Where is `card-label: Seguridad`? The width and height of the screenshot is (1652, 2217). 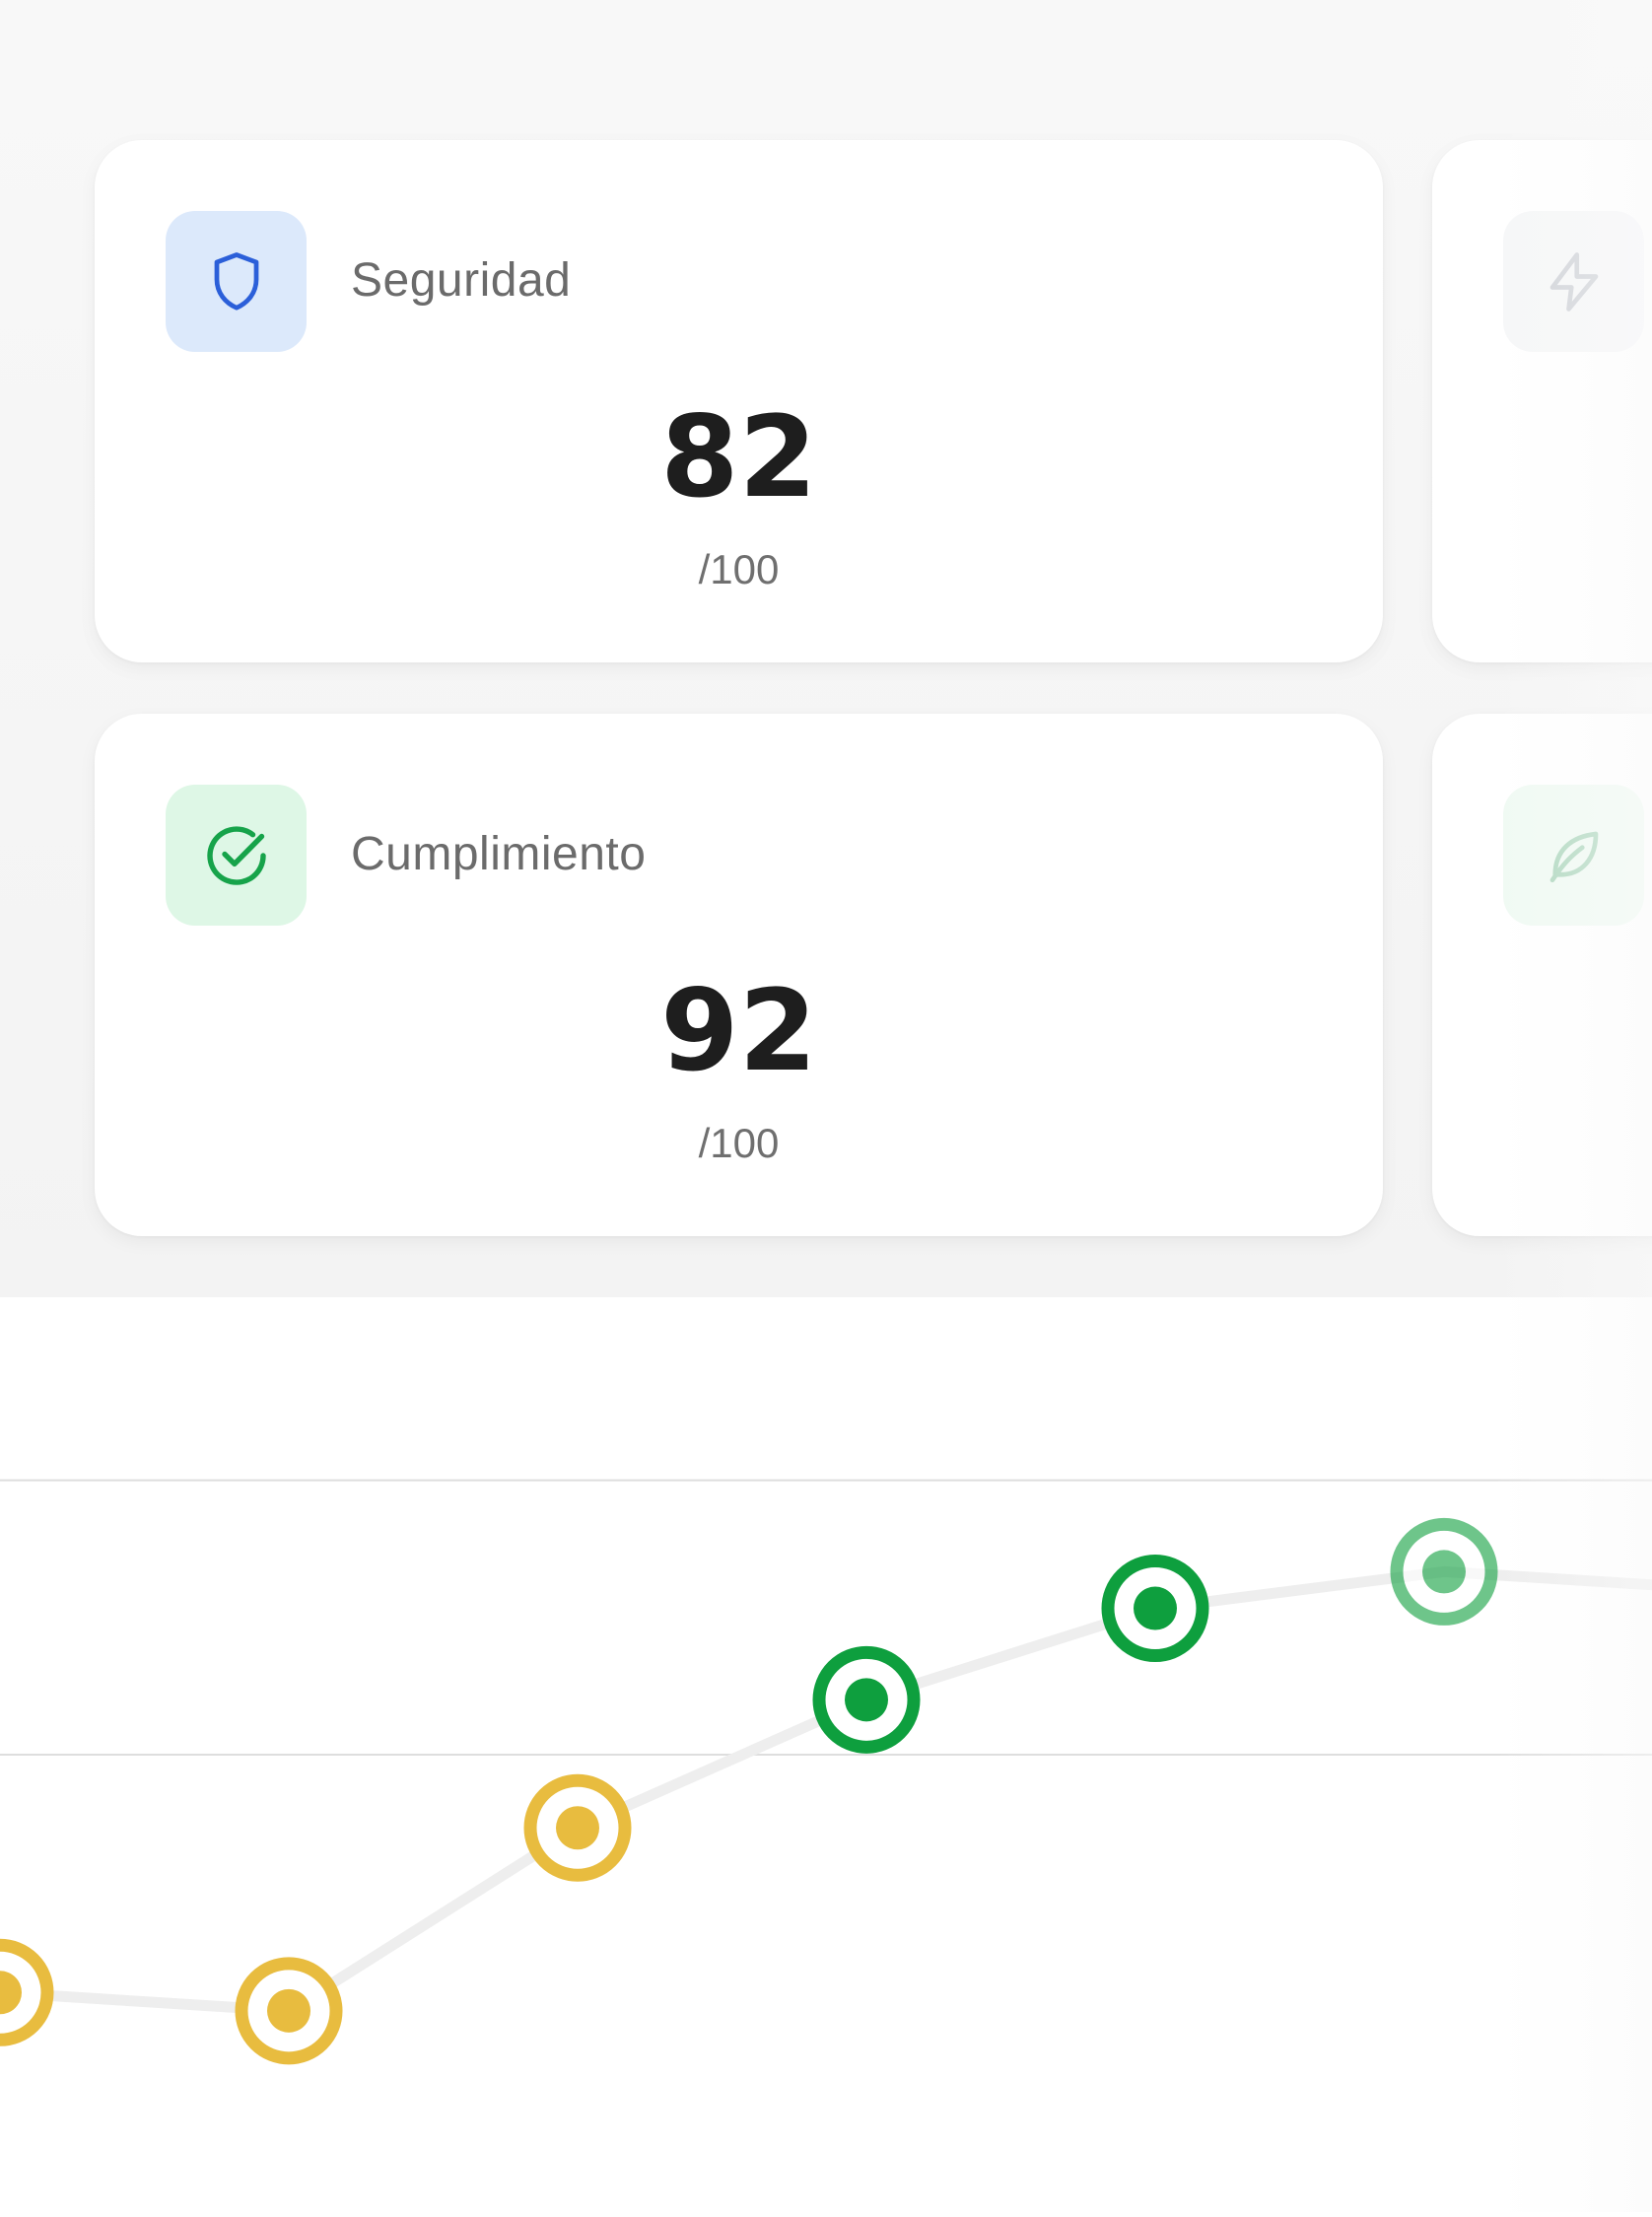
card-label: Seguridad is located at coordinates (461, 280).